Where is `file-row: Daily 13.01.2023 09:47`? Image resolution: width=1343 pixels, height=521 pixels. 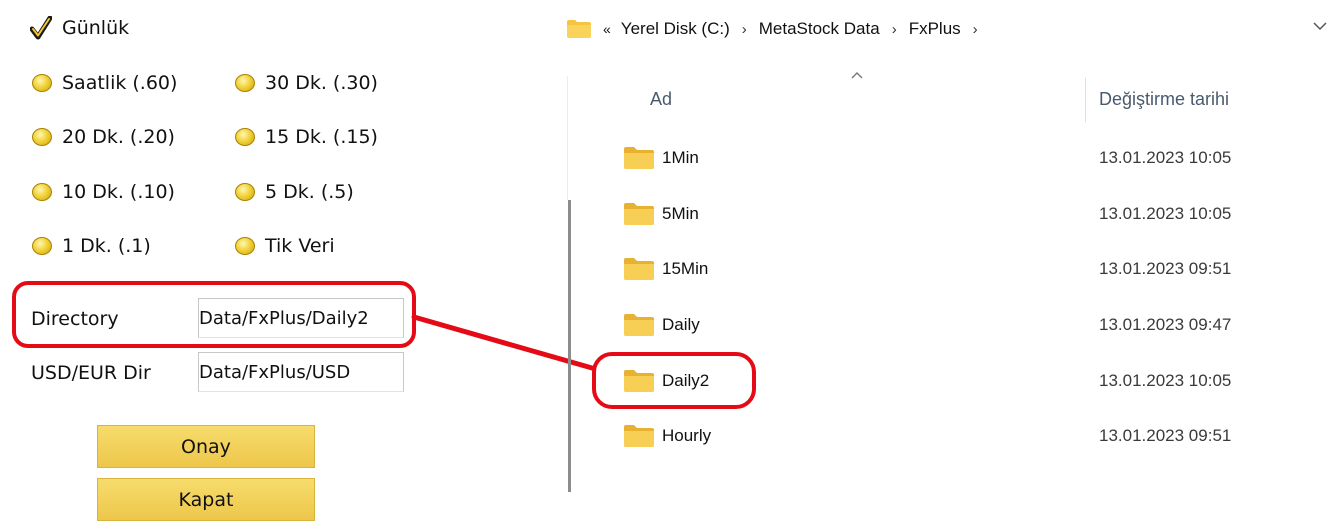 file-row: Daily 13.01.2023 09:47 is located at coordinates (974, 325).